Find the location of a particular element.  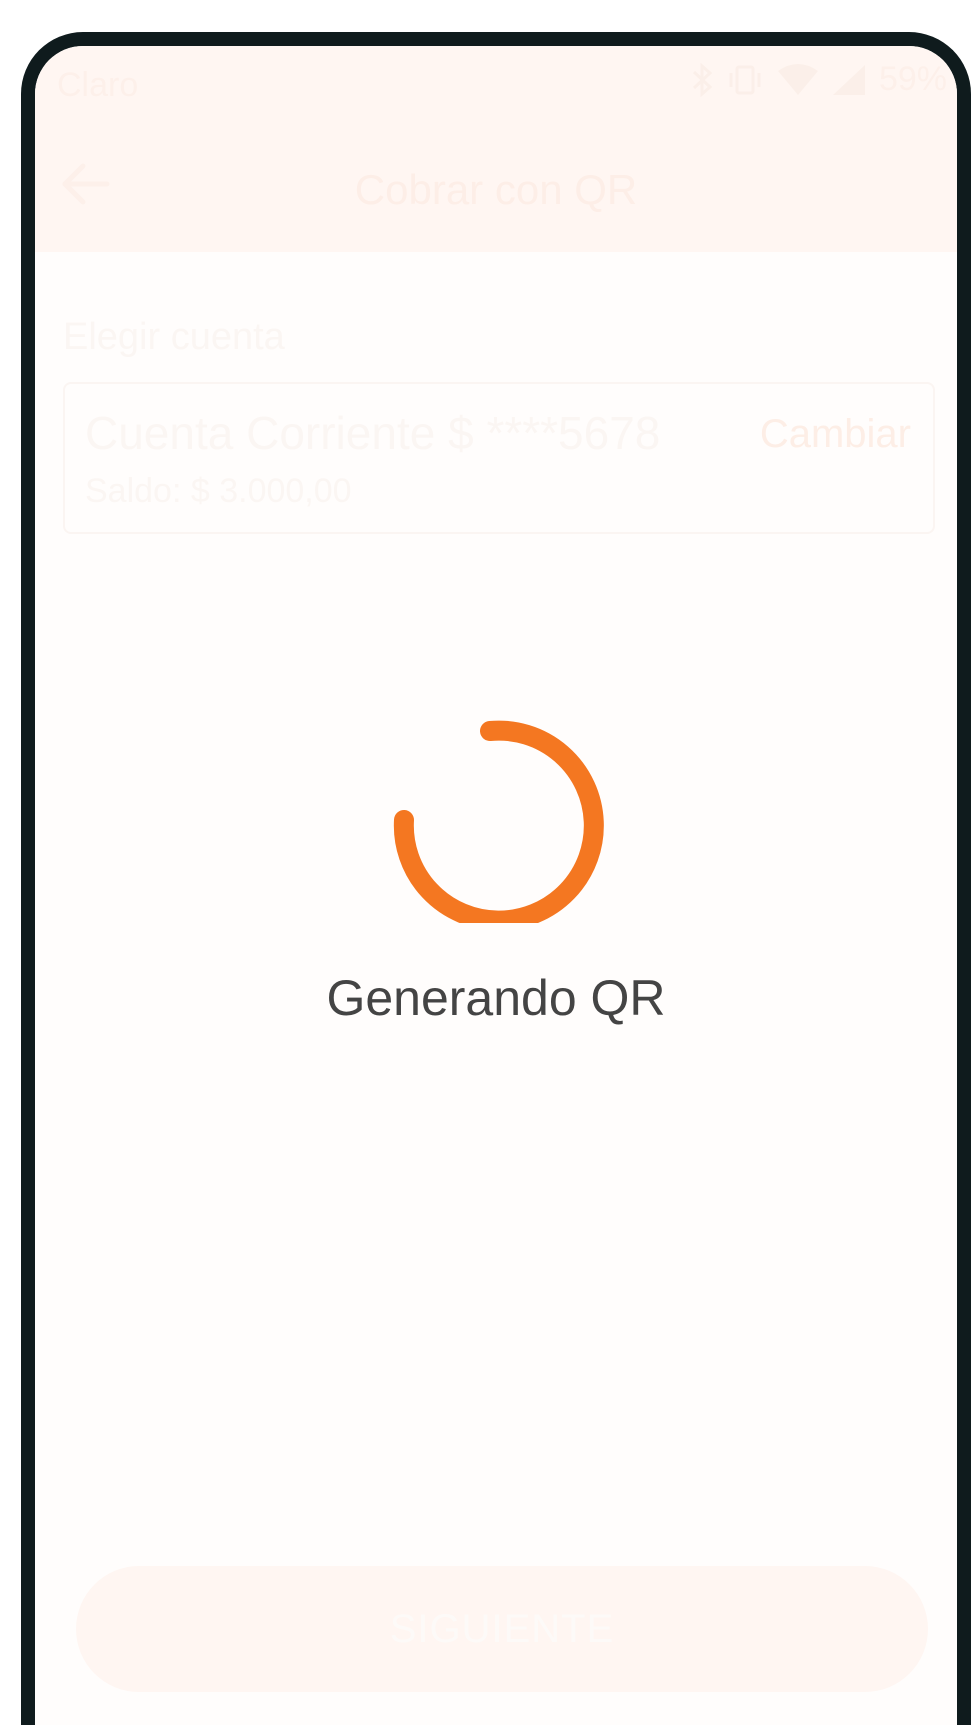

bluetooth-icon is located at coordinates (702, 79).